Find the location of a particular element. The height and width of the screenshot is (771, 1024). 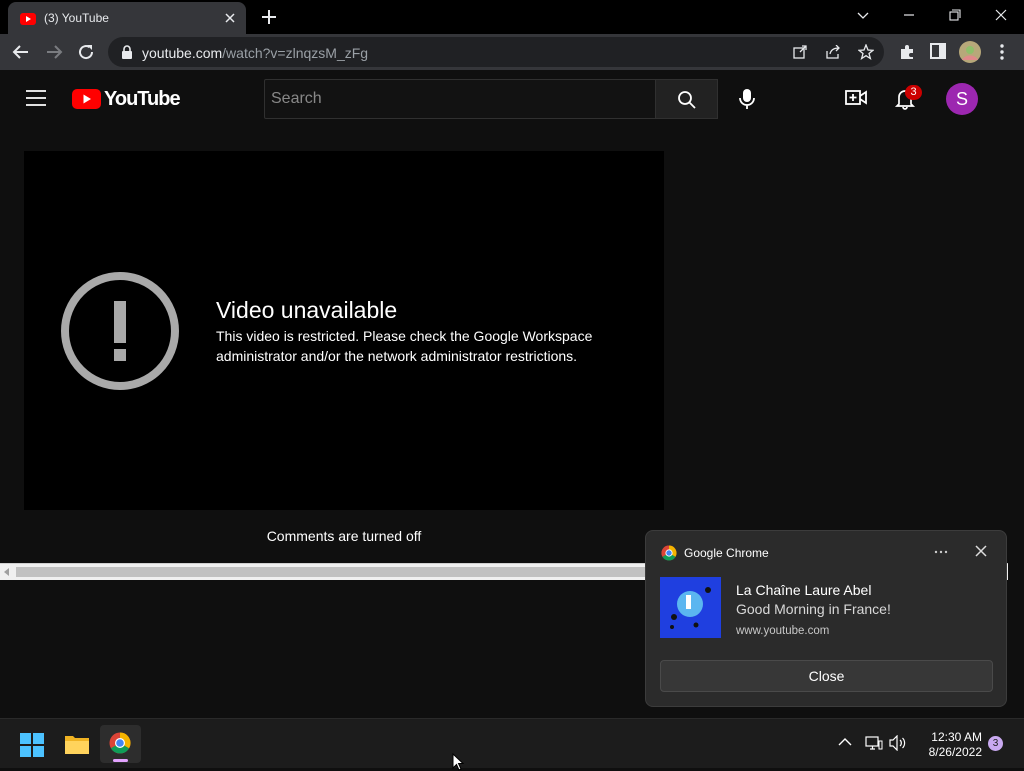

restore-icon is located at coordinates (955, 16).